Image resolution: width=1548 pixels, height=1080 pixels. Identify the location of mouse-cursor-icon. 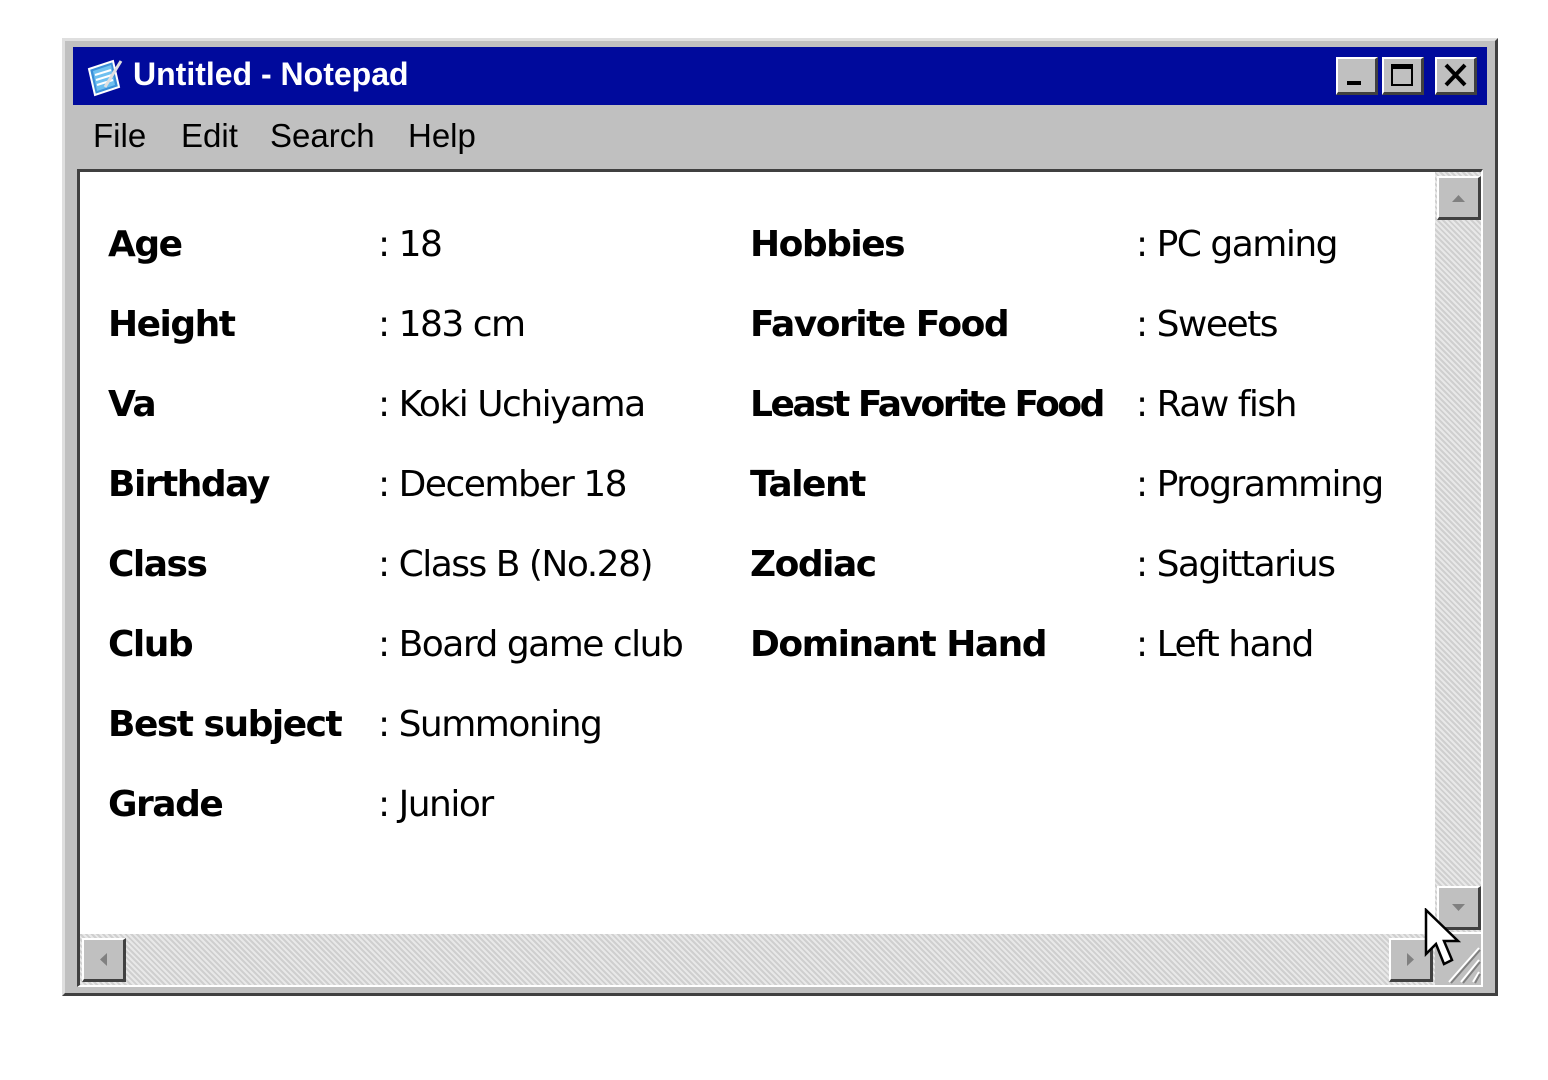
(1443, 937).